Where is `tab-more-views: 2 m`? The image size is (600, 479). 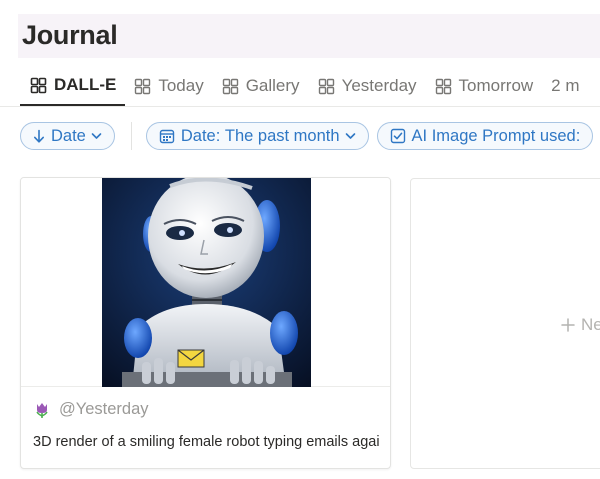 tab-more-views: 2 m is located at coordinates (565, 86).